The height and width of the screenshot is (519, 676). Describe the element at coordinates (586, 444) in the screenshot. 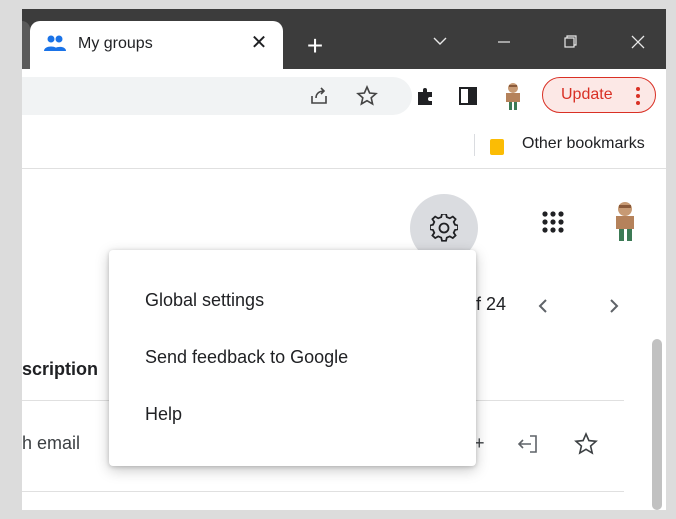

I see `star-outline-icon` at that location.